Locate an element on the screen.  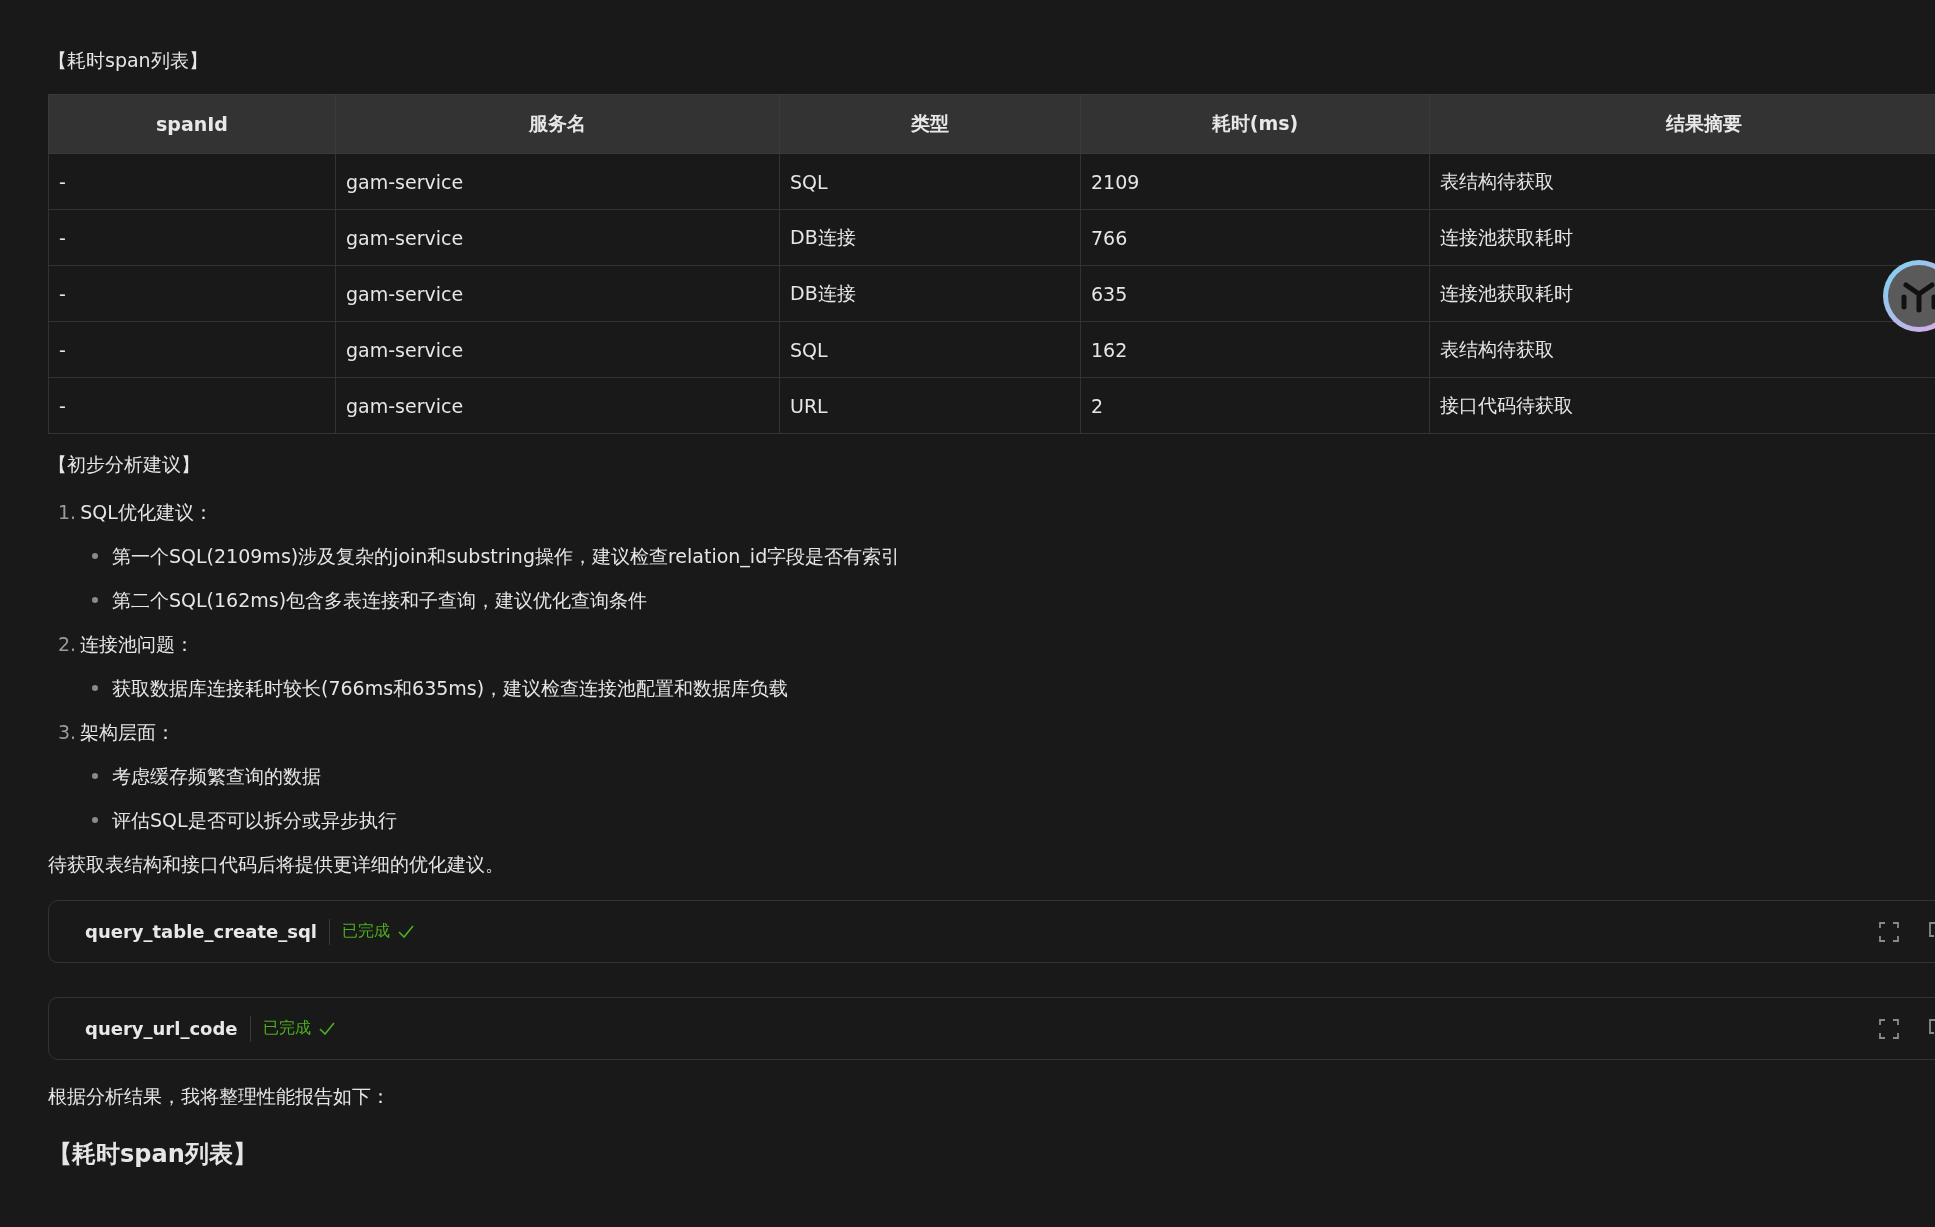
tool-name: query_url_code is located at coordinates (168, 1028).